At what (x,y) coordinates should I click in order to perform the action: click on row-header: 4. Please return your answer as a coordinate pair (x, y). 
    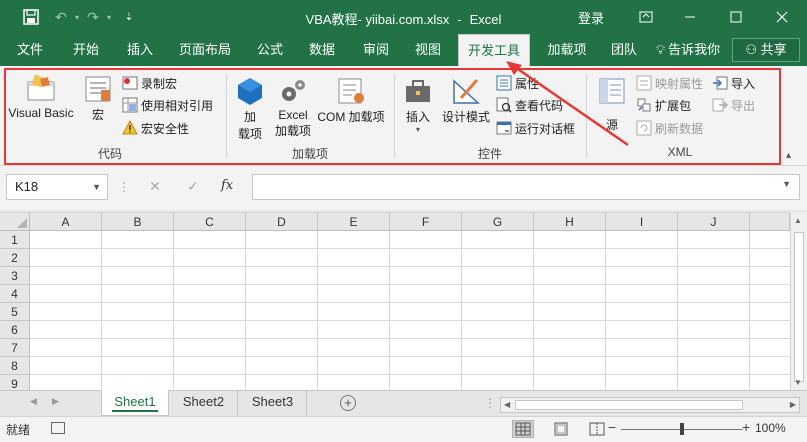
    Looking at the image, I should click on (15, 294).